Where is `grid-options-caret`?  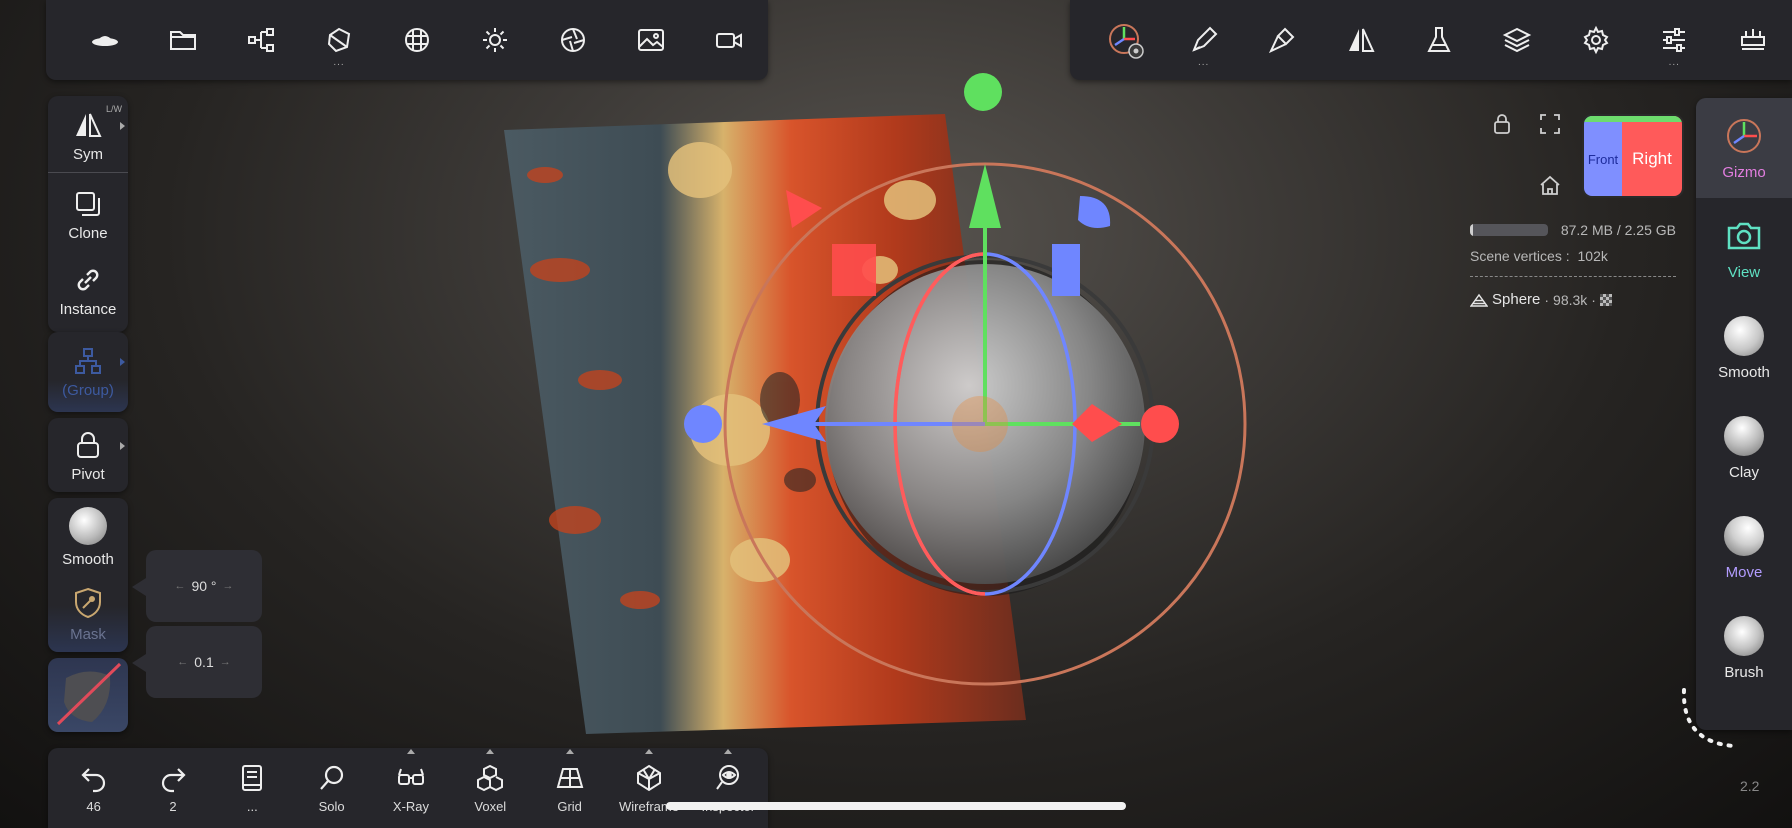
grid-options-caret is located at coordinates (569, 751).